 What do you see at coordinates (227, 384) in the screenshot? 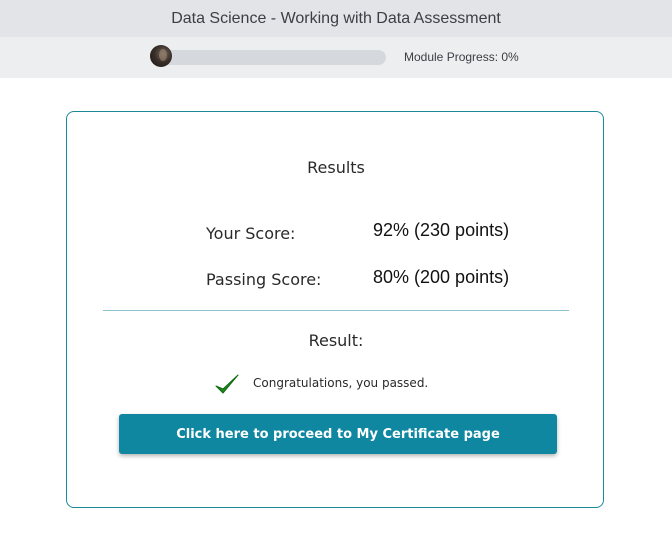
I see `checkmark-icon` at bounding box center [227, 384].